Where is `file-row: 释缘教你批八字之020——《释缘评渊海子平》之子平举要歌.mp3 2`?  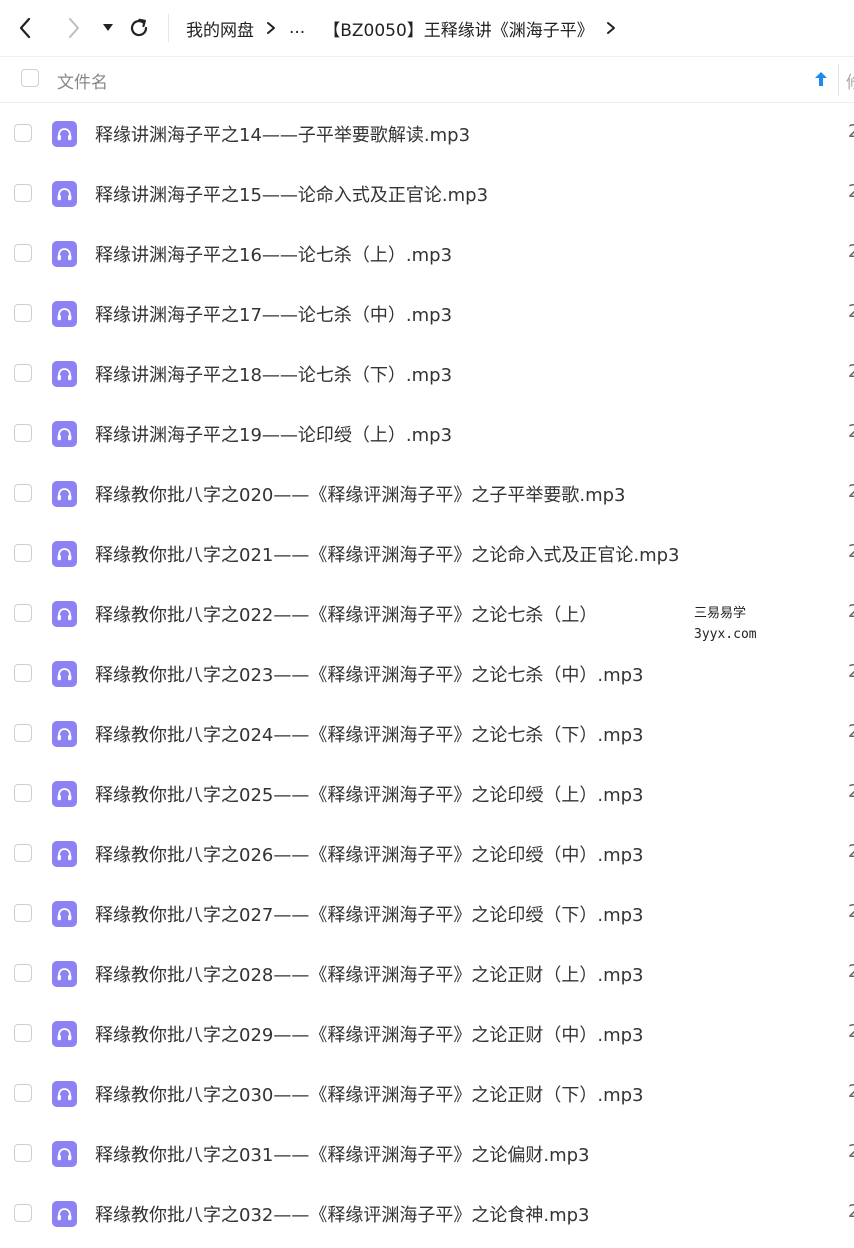 file-row: 释缘教你批八字之020——《释缘评渊海子平》之子平举要歌.mp3 2 is located at coordinates (427, 493).